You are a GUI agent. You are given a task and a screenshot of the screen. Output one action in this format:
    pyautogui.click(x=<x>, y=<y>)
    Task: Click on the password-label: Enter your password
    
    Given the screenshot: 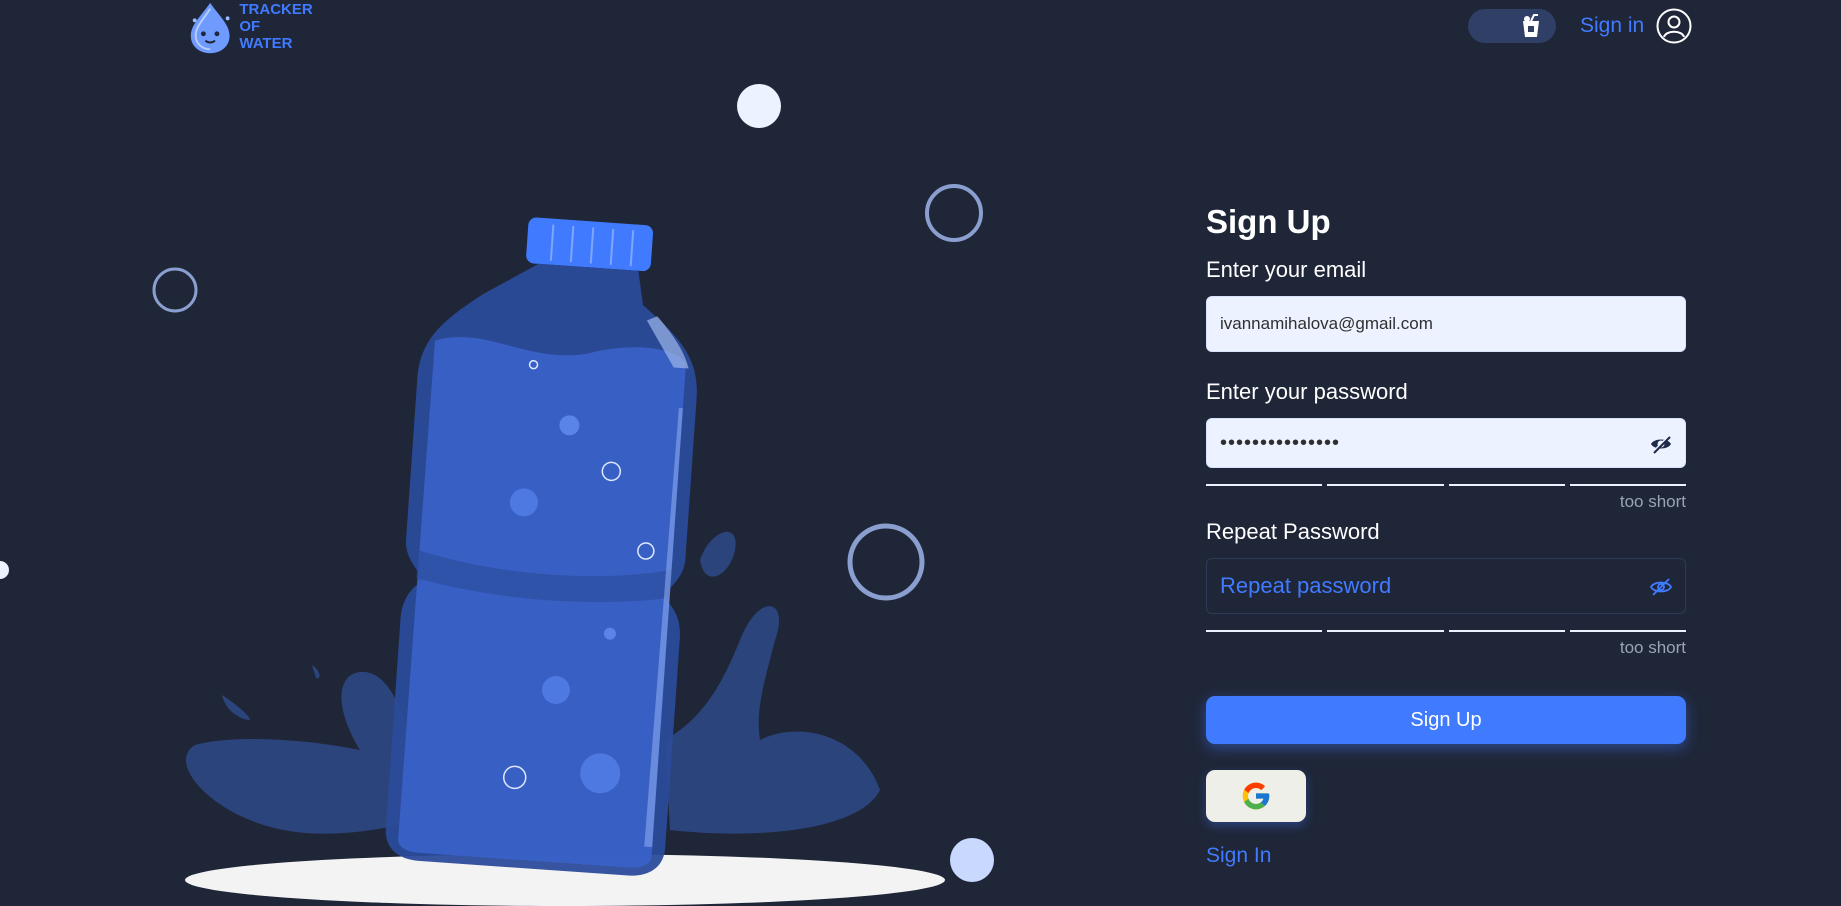 What is the action you would take?
    pyautogui.click(x=1307, y=391)
    